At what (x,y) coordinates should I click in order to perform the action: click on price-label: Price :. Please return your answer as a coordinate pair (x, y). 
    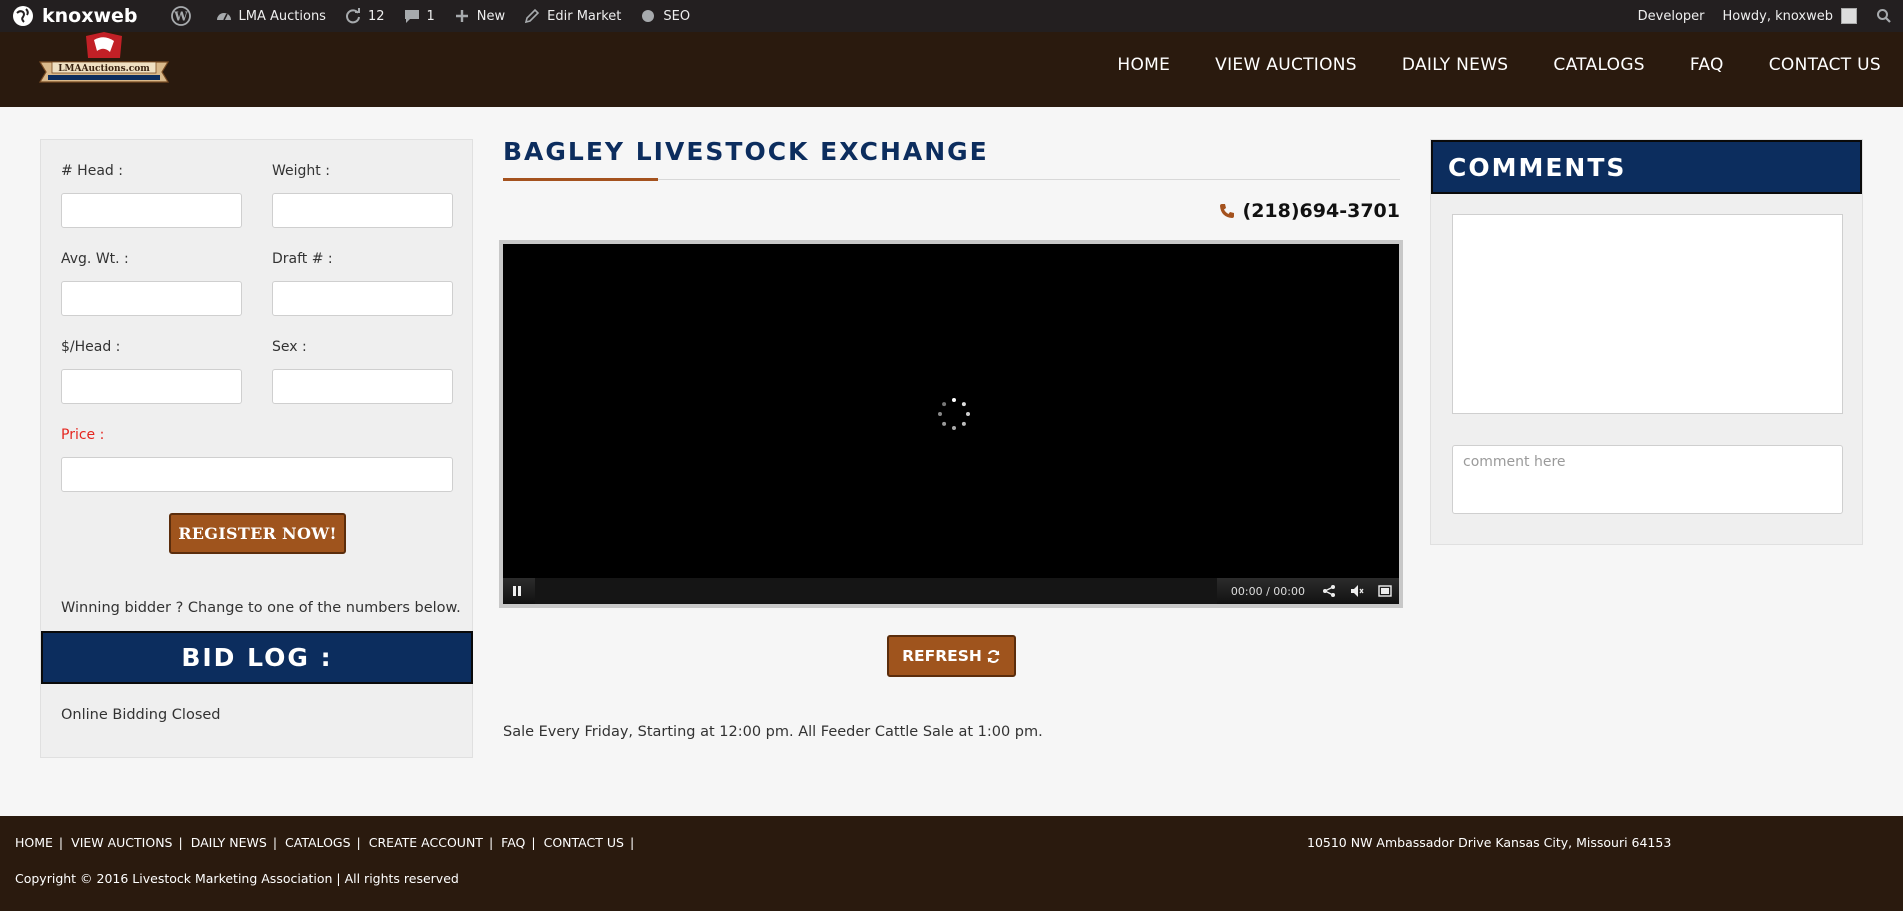
    Looking at the image, I should click on (83, 435).